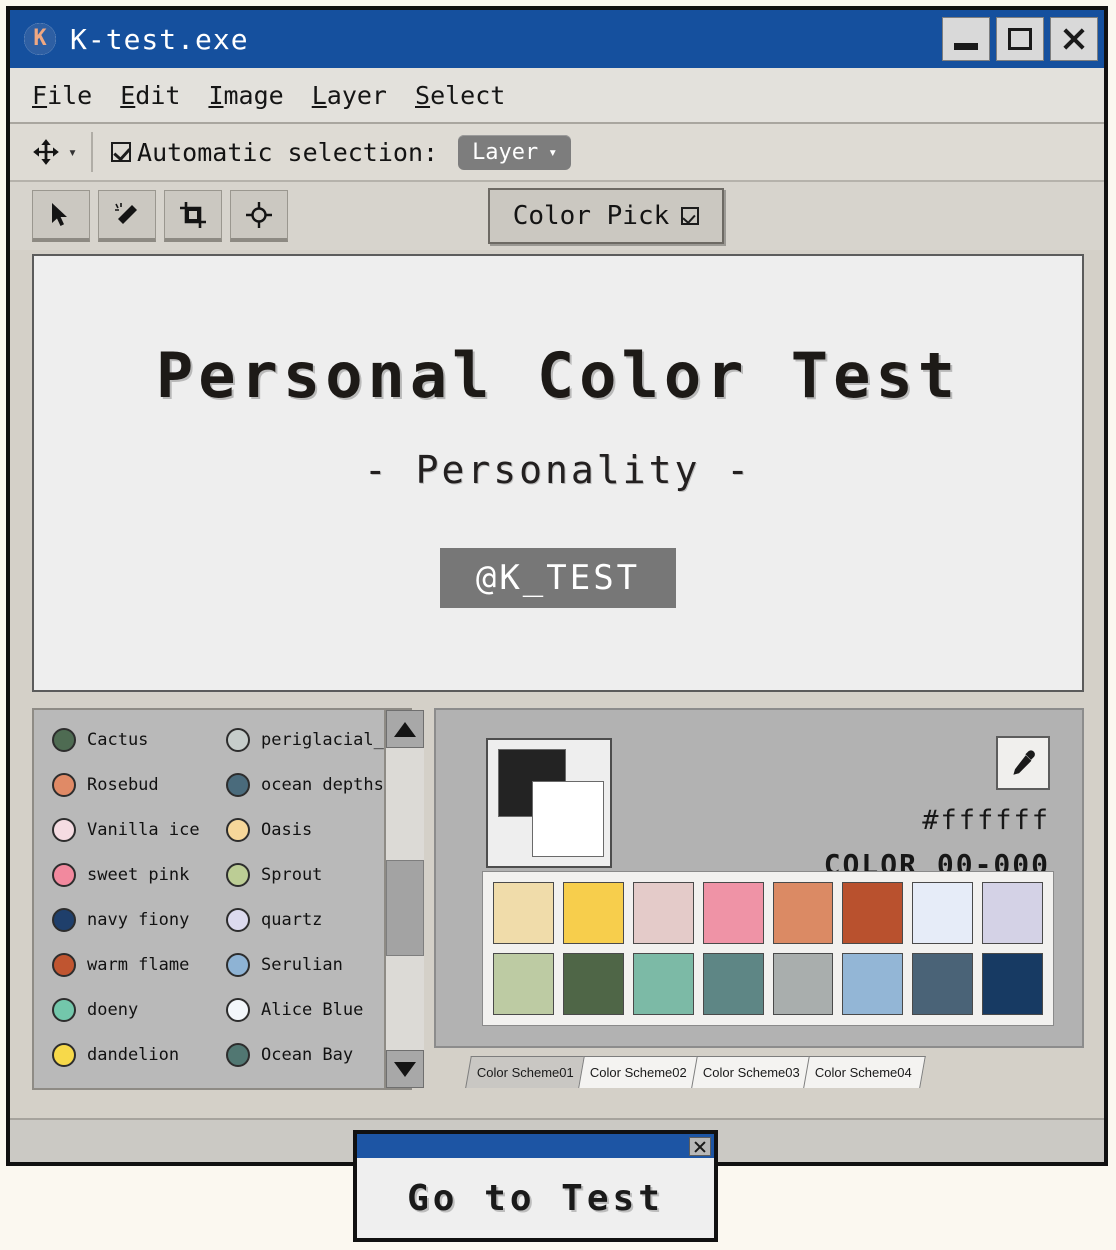  I want to click on color-scheme-tab-label: Color Scheme04, so click(864, 1072).